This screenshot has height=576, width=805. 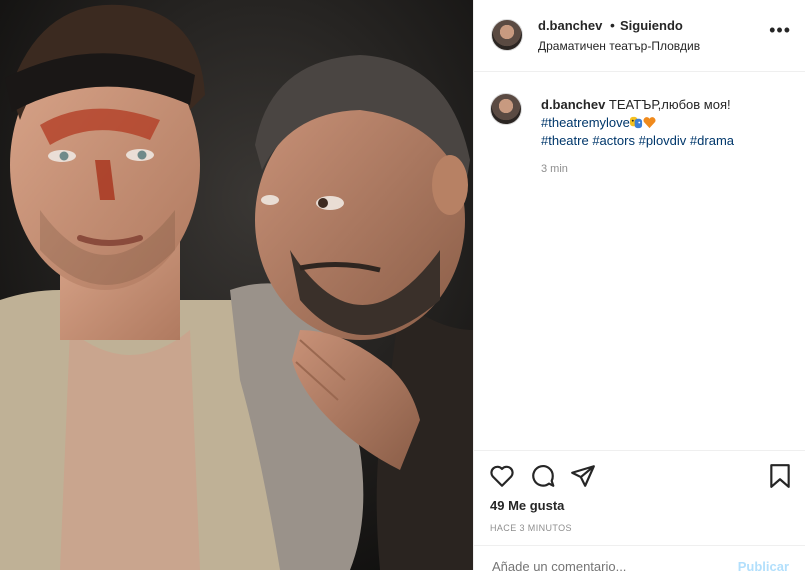 What do you see at coordinates (651, 25) in the screenshot?
I see `following-button: Siguiendo` at bounding box center [651, 25].